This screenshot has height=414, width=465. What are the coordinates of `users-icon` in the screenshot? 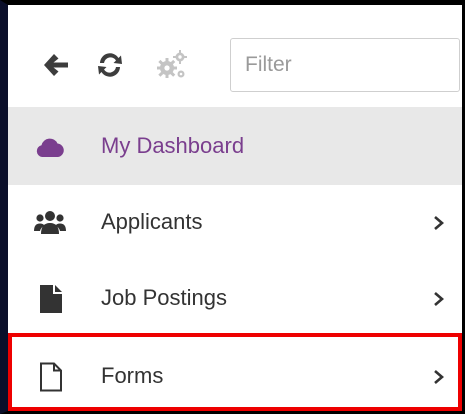 It's located at (50, 223).